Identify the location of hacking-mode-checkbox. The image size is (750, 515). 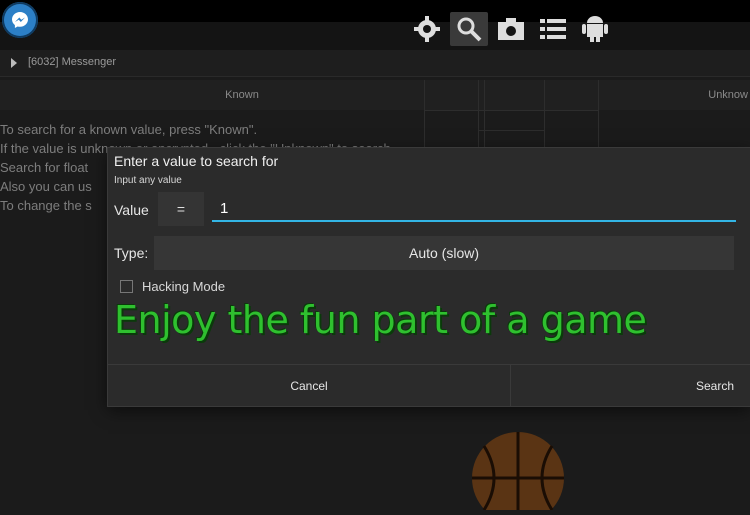
(126, 286).